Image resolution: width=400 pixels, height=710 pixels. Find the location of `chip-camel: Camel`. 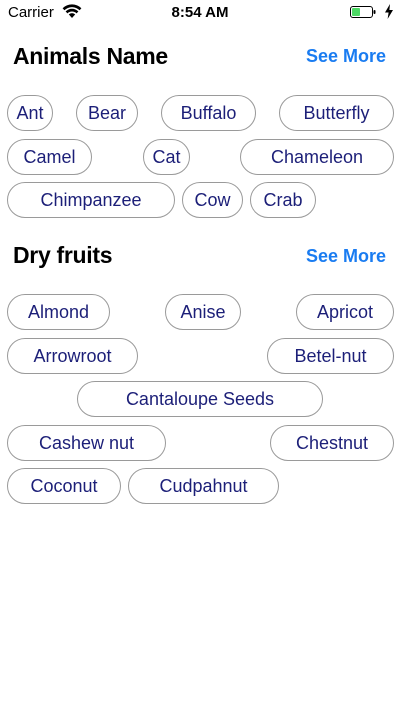

chip-camel: Camel is located at coordinates (49, 157).